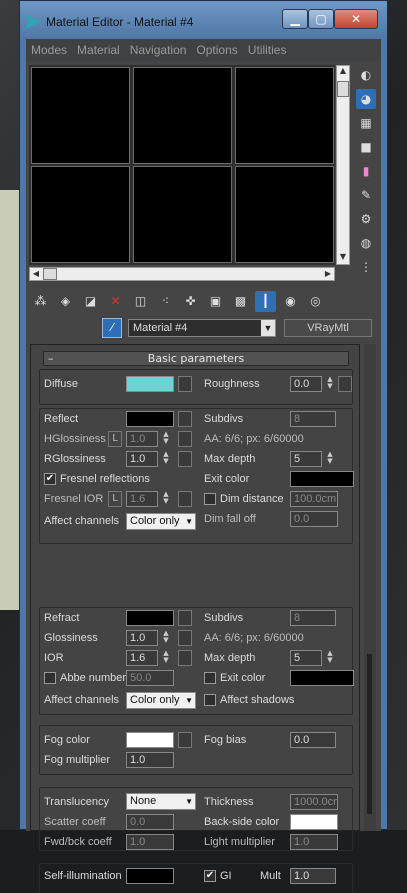 The width and height of the screenshot is (407, 893). Describe the element at coordinates (265, 301) in the screenshot. I see `show-end-result-icon: ┃` at that location.